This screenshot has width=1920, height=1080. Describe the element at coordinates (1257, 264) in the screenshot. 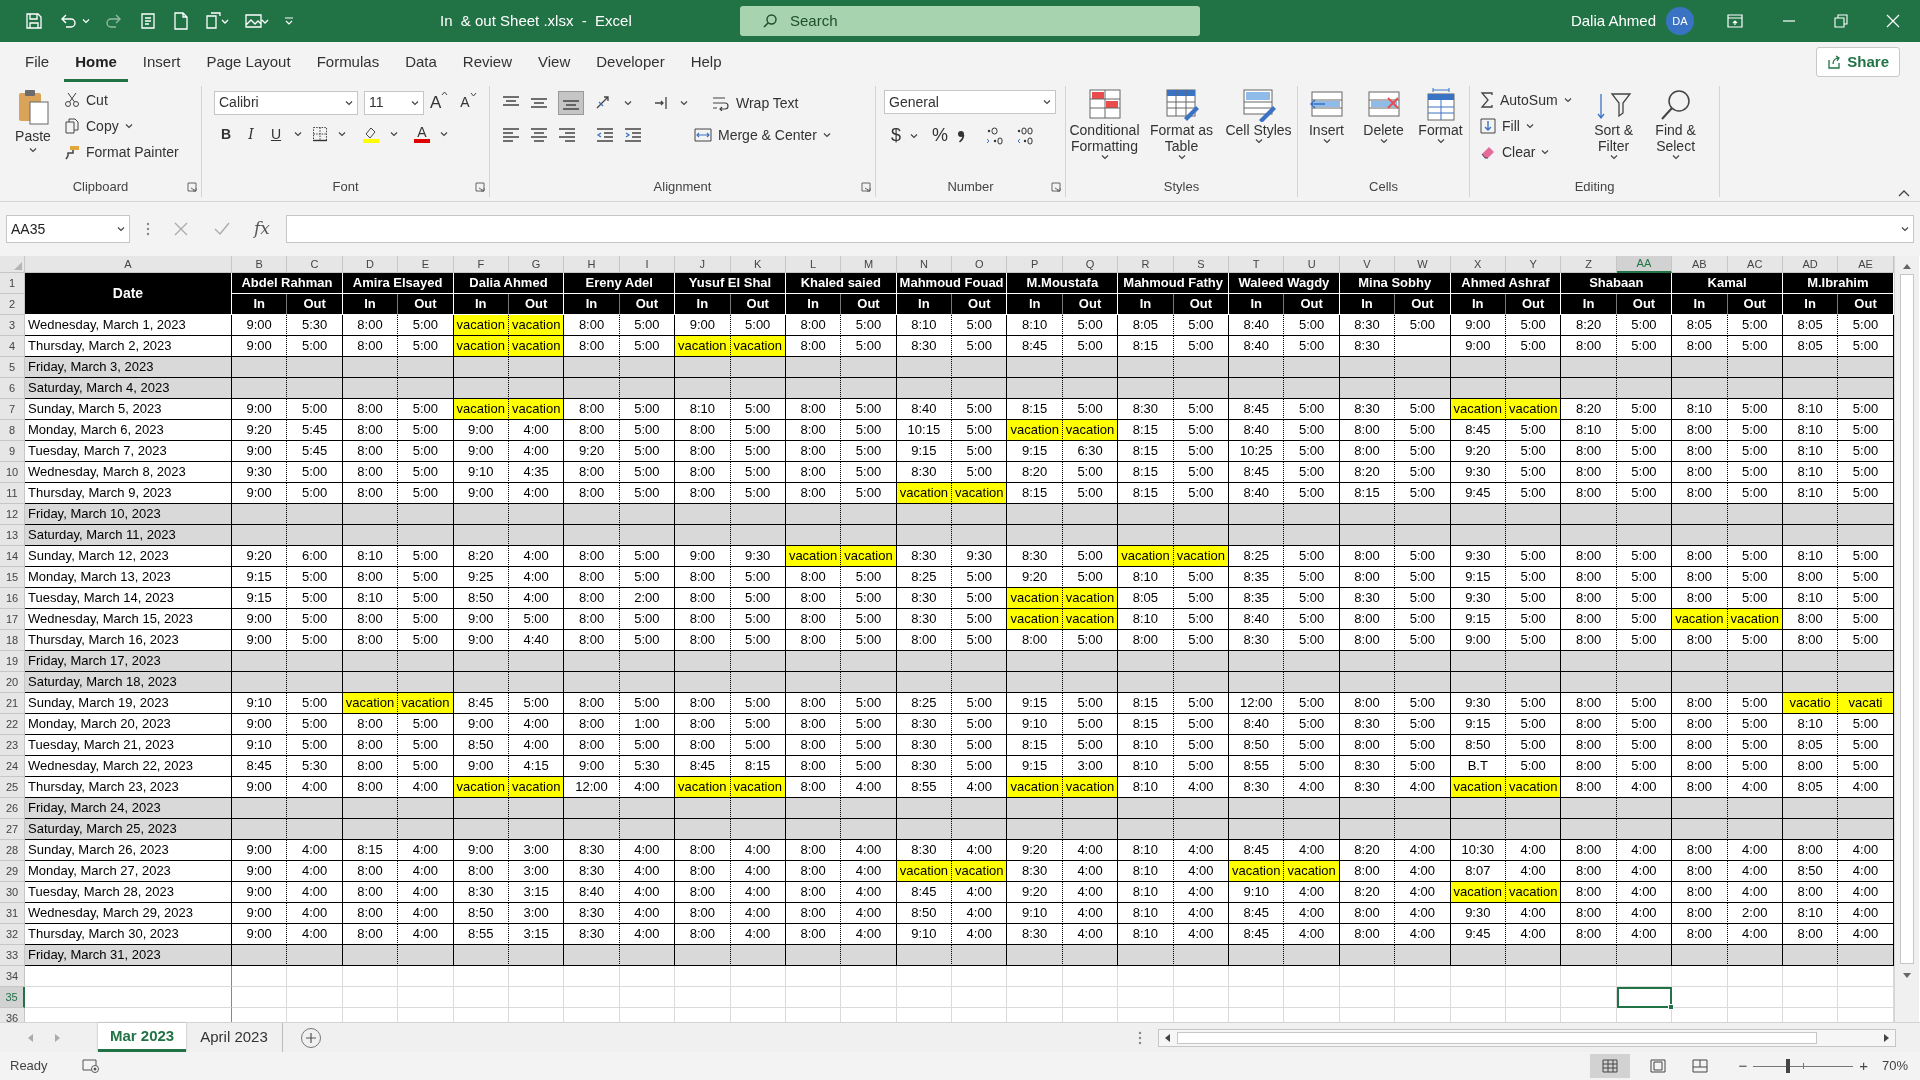

I see `column-header: T` at that location.